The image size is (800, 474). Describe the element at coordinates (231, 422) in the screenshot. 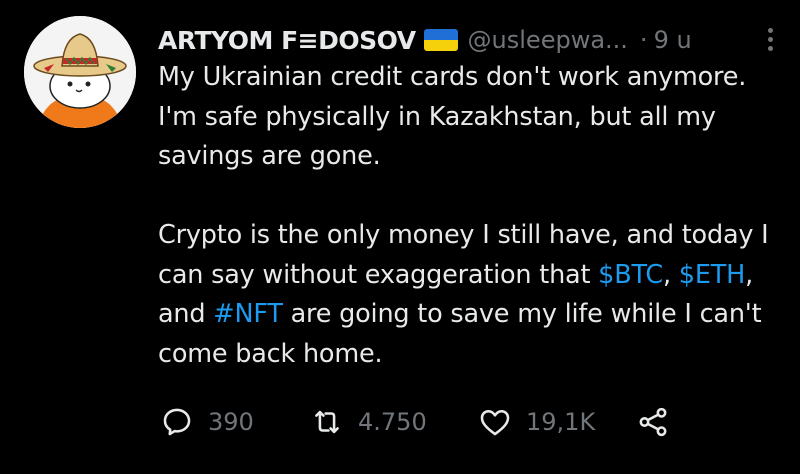

I see `reply-count: 390` at that location.